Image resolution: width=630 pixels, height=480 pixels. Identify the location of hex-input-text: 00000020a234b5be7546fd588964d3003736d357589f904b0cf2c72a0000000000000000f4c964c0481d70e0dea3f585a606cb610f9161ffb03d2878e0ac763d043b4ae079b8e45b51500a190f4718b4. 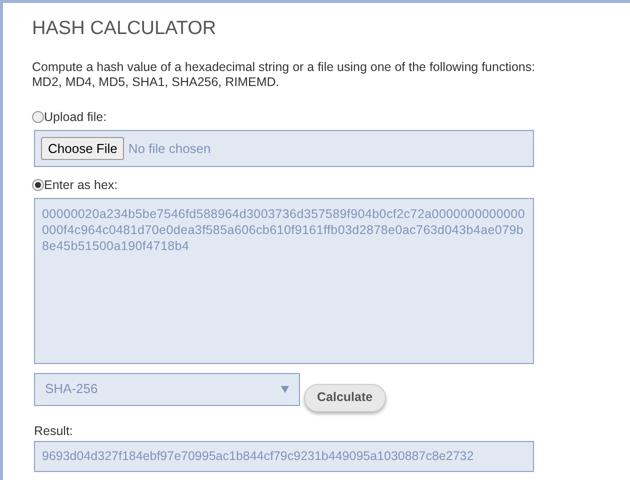
(284, 230).